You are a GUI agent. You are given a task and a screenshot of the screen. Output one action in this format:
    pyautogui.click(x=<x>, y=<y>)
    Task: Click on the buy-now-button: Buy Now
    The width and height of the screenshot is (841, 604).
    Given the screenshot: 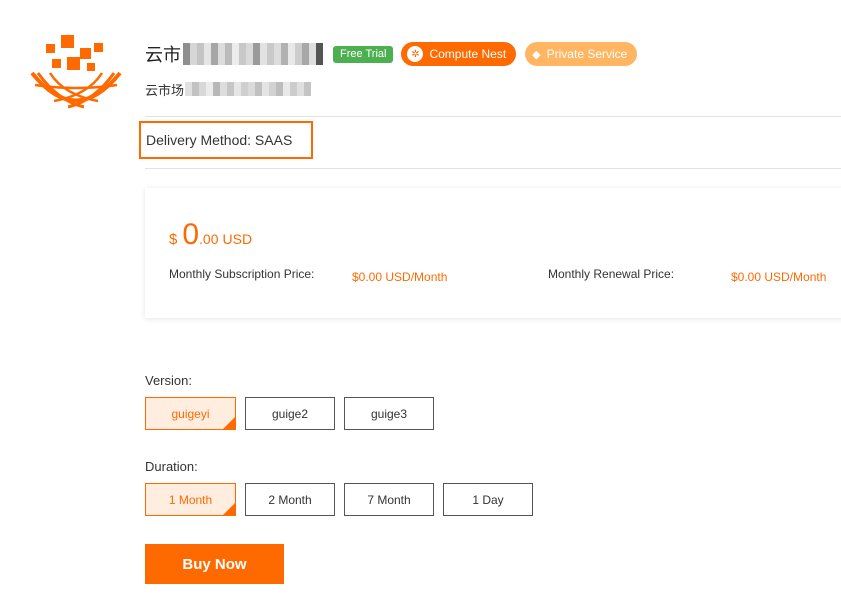 What is the action you would take?
    pyautogui.click(x=214, y=564)
    